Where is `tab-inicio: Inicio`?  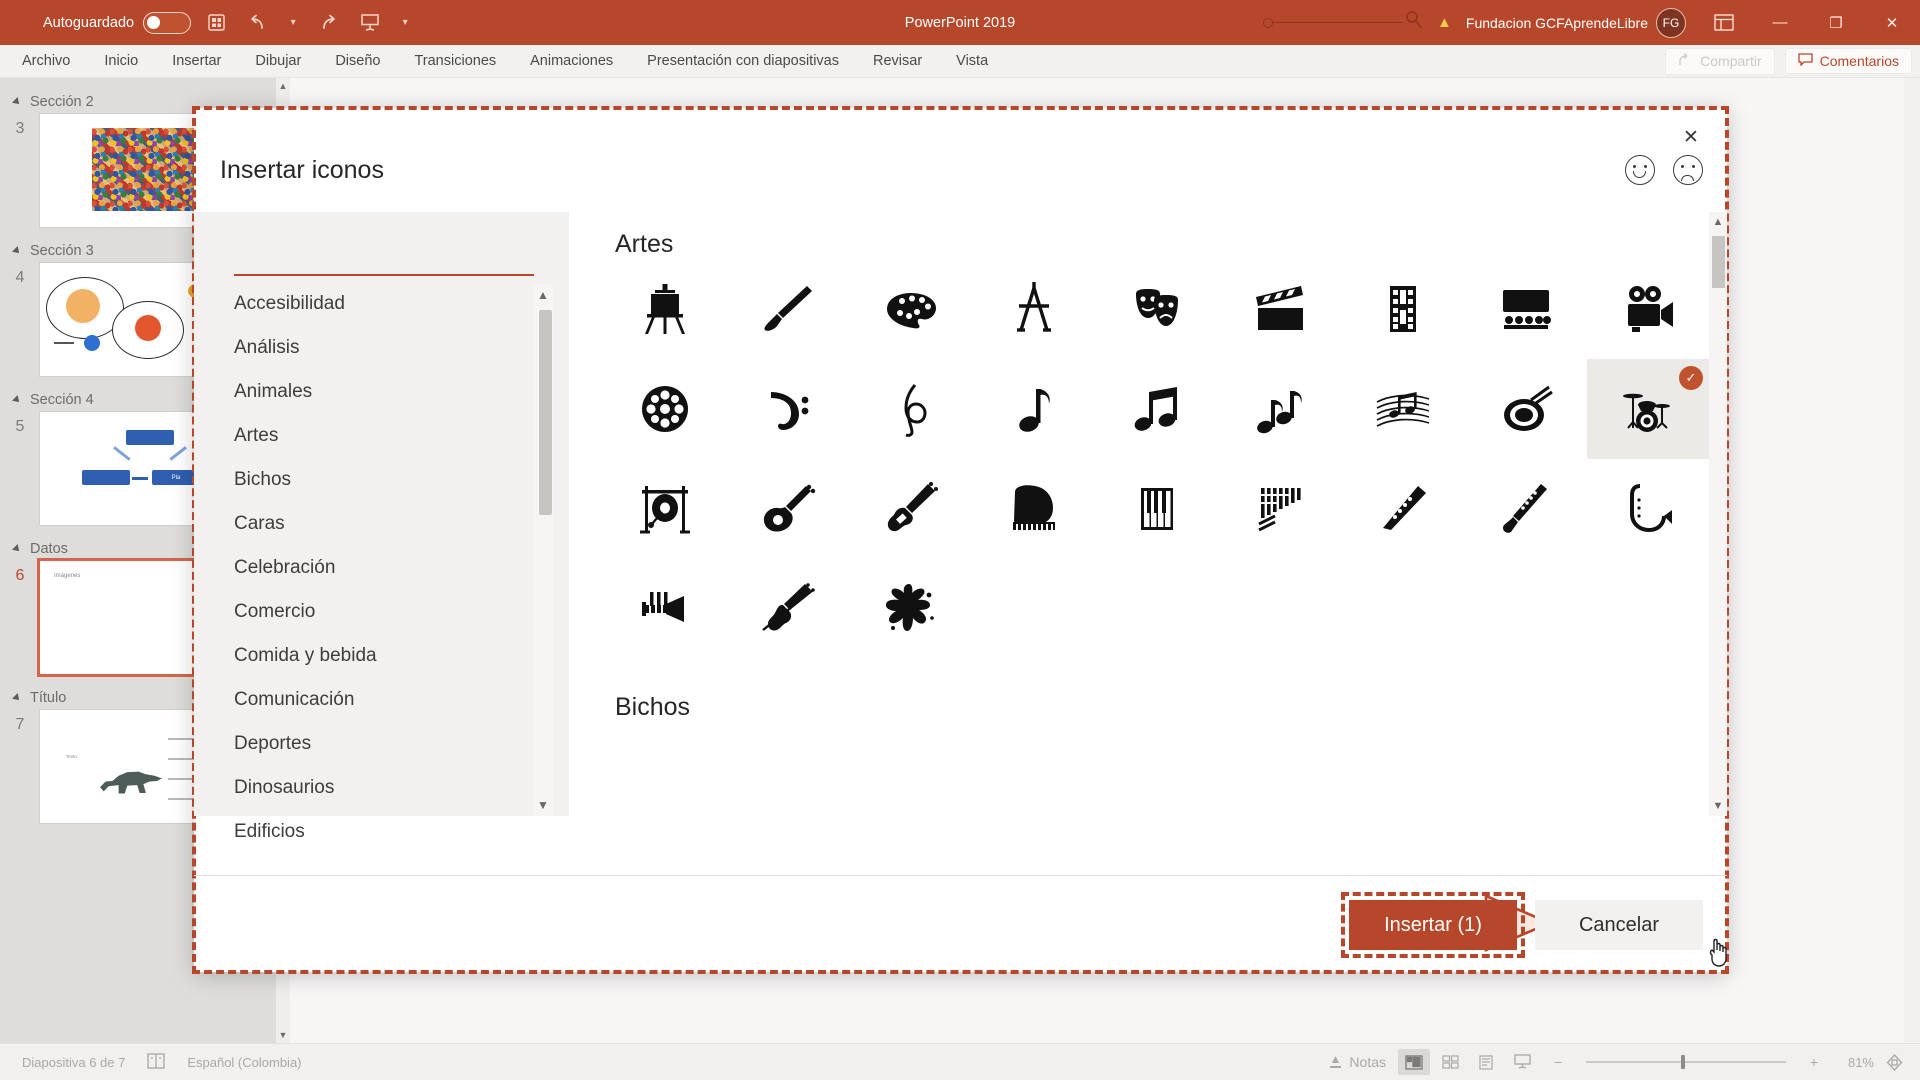
tab-inicio: Inicio is located at coordinates (121, 61).